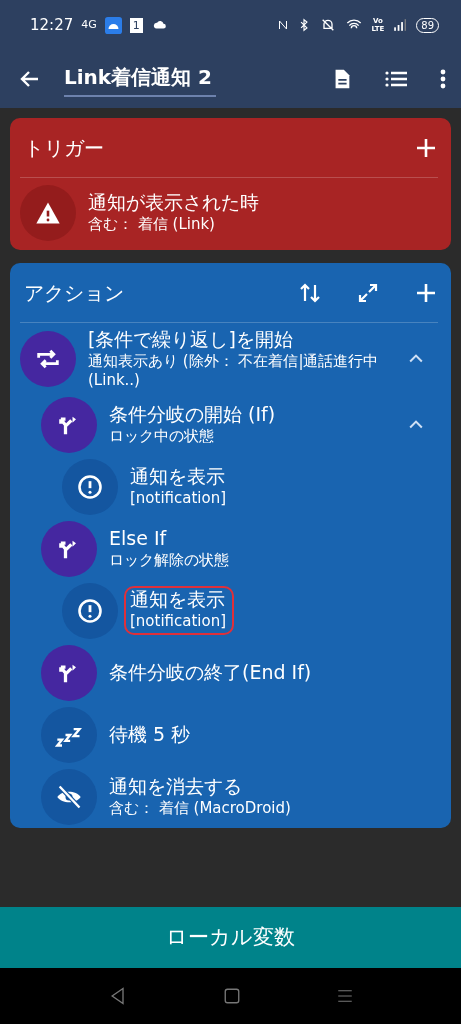 This screenshot has height=1024, width=461. I want to click on action-title: 通知を表示, so click(284, 477).